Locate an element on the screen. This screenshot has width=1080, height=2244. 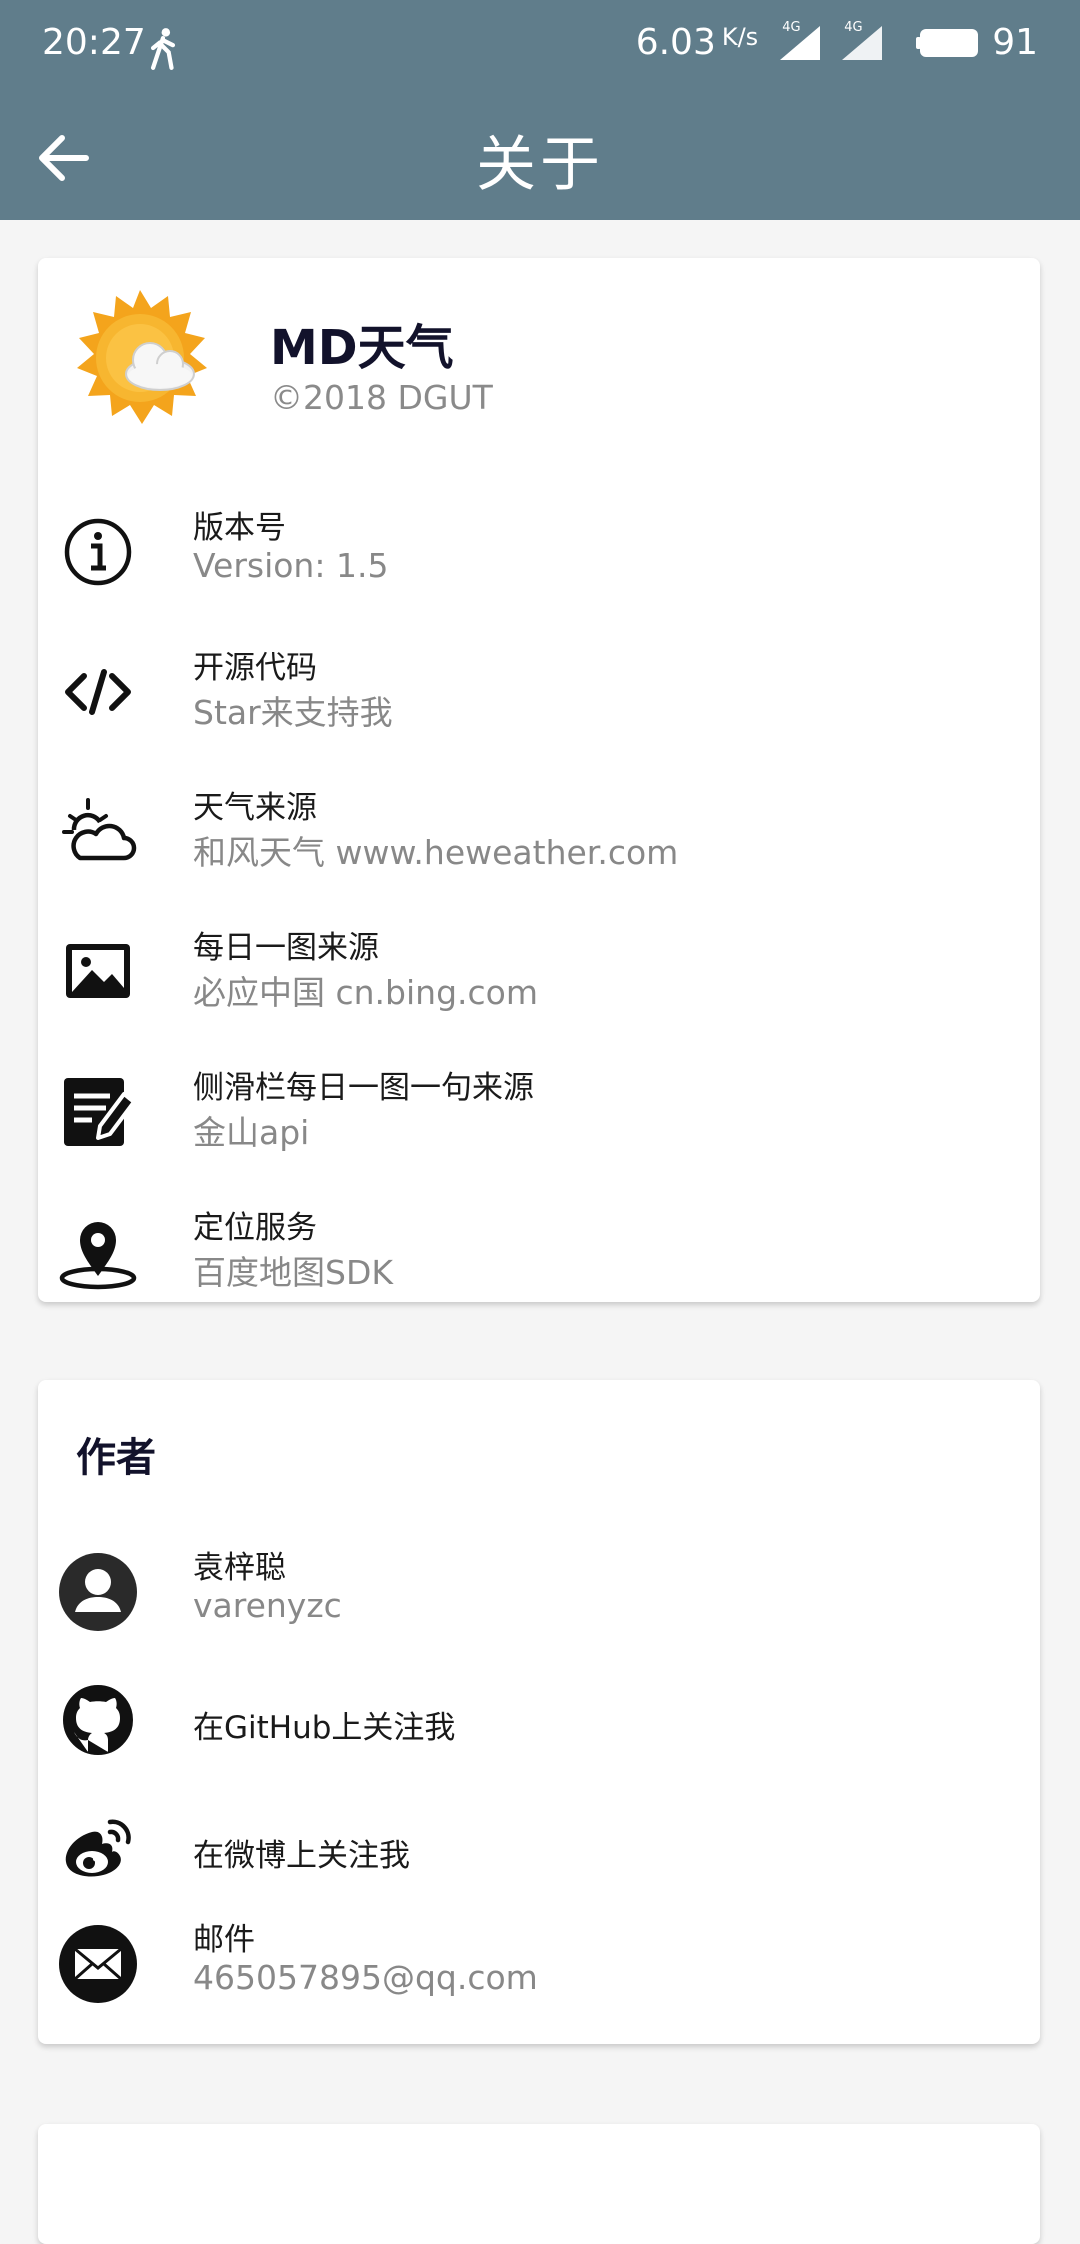
weather-cloud-icon is located at coordinates (99, 829).